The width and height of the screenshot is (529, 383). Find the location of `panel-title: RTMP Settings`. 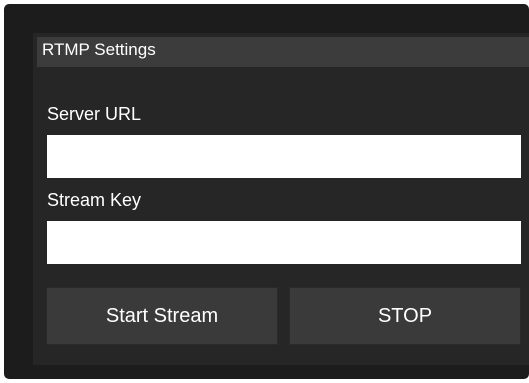

panel-title: RTMP Settings is located at coordinates (283, 52).